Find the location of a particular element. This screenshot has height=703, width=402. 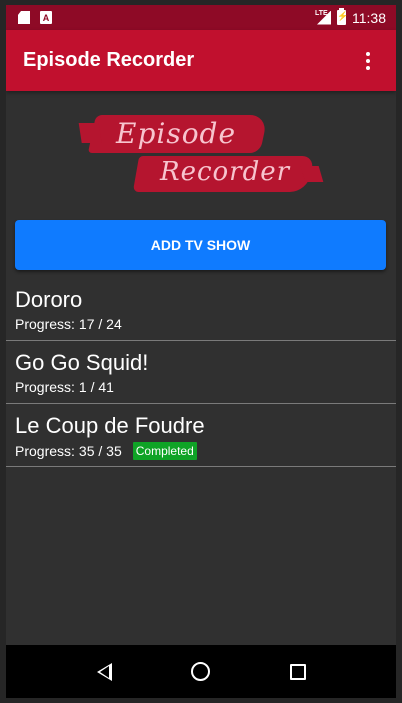

a-notification-icon: A is located at coordinates (46, 17).